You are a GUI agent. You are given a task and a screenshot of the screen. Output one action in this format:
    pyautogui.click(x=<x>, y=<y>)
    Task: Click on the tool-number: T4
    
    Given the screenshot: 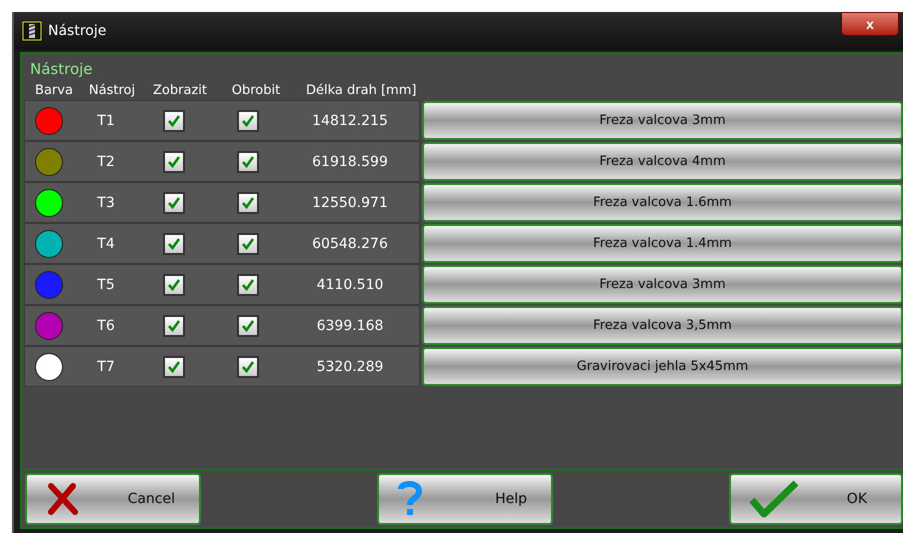 What is the action you would take?
    pyautogui.click(x=106, y=244)
    